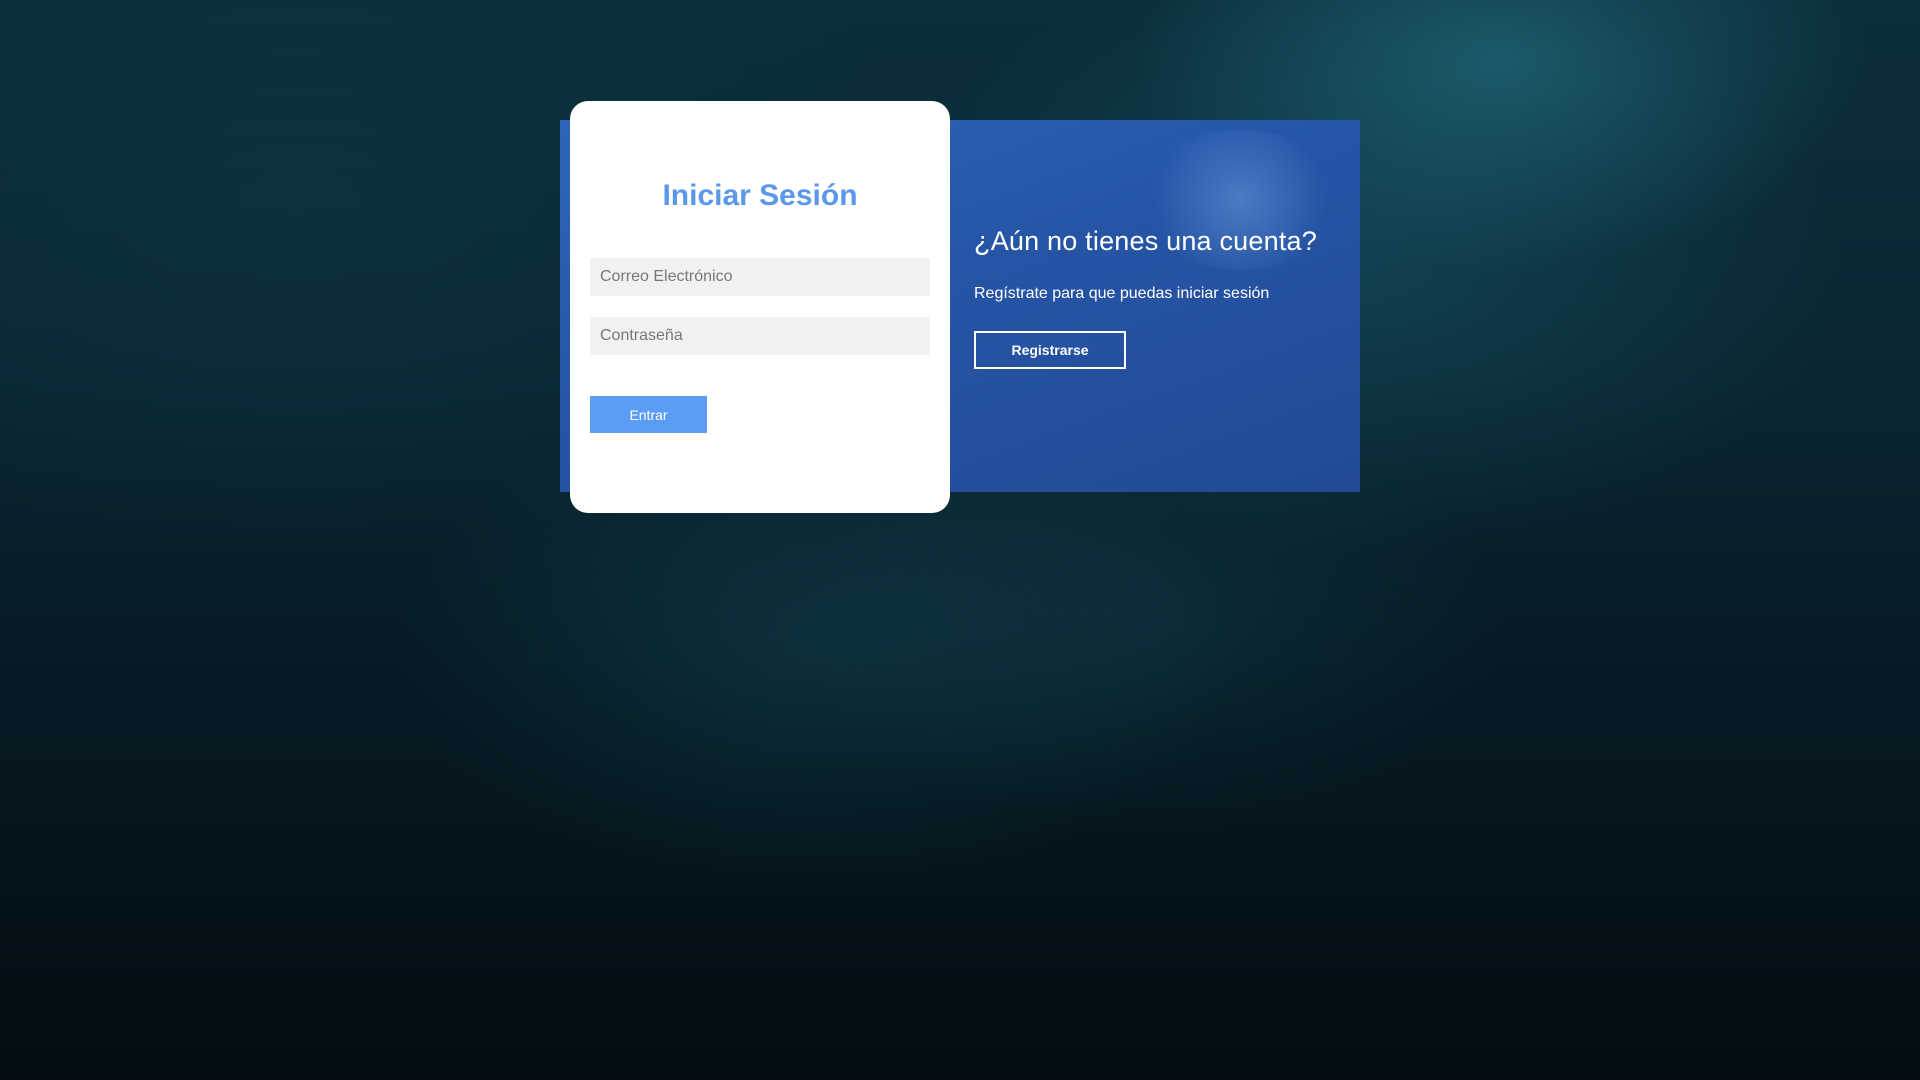 The width and height of the screenshot is (1920, 1080). What do you see at coordinates (1145, 241) in the screenshot?
I see `register-title: ¿Aún no tienes una cuenta?` at bounding box center [1145, 241].